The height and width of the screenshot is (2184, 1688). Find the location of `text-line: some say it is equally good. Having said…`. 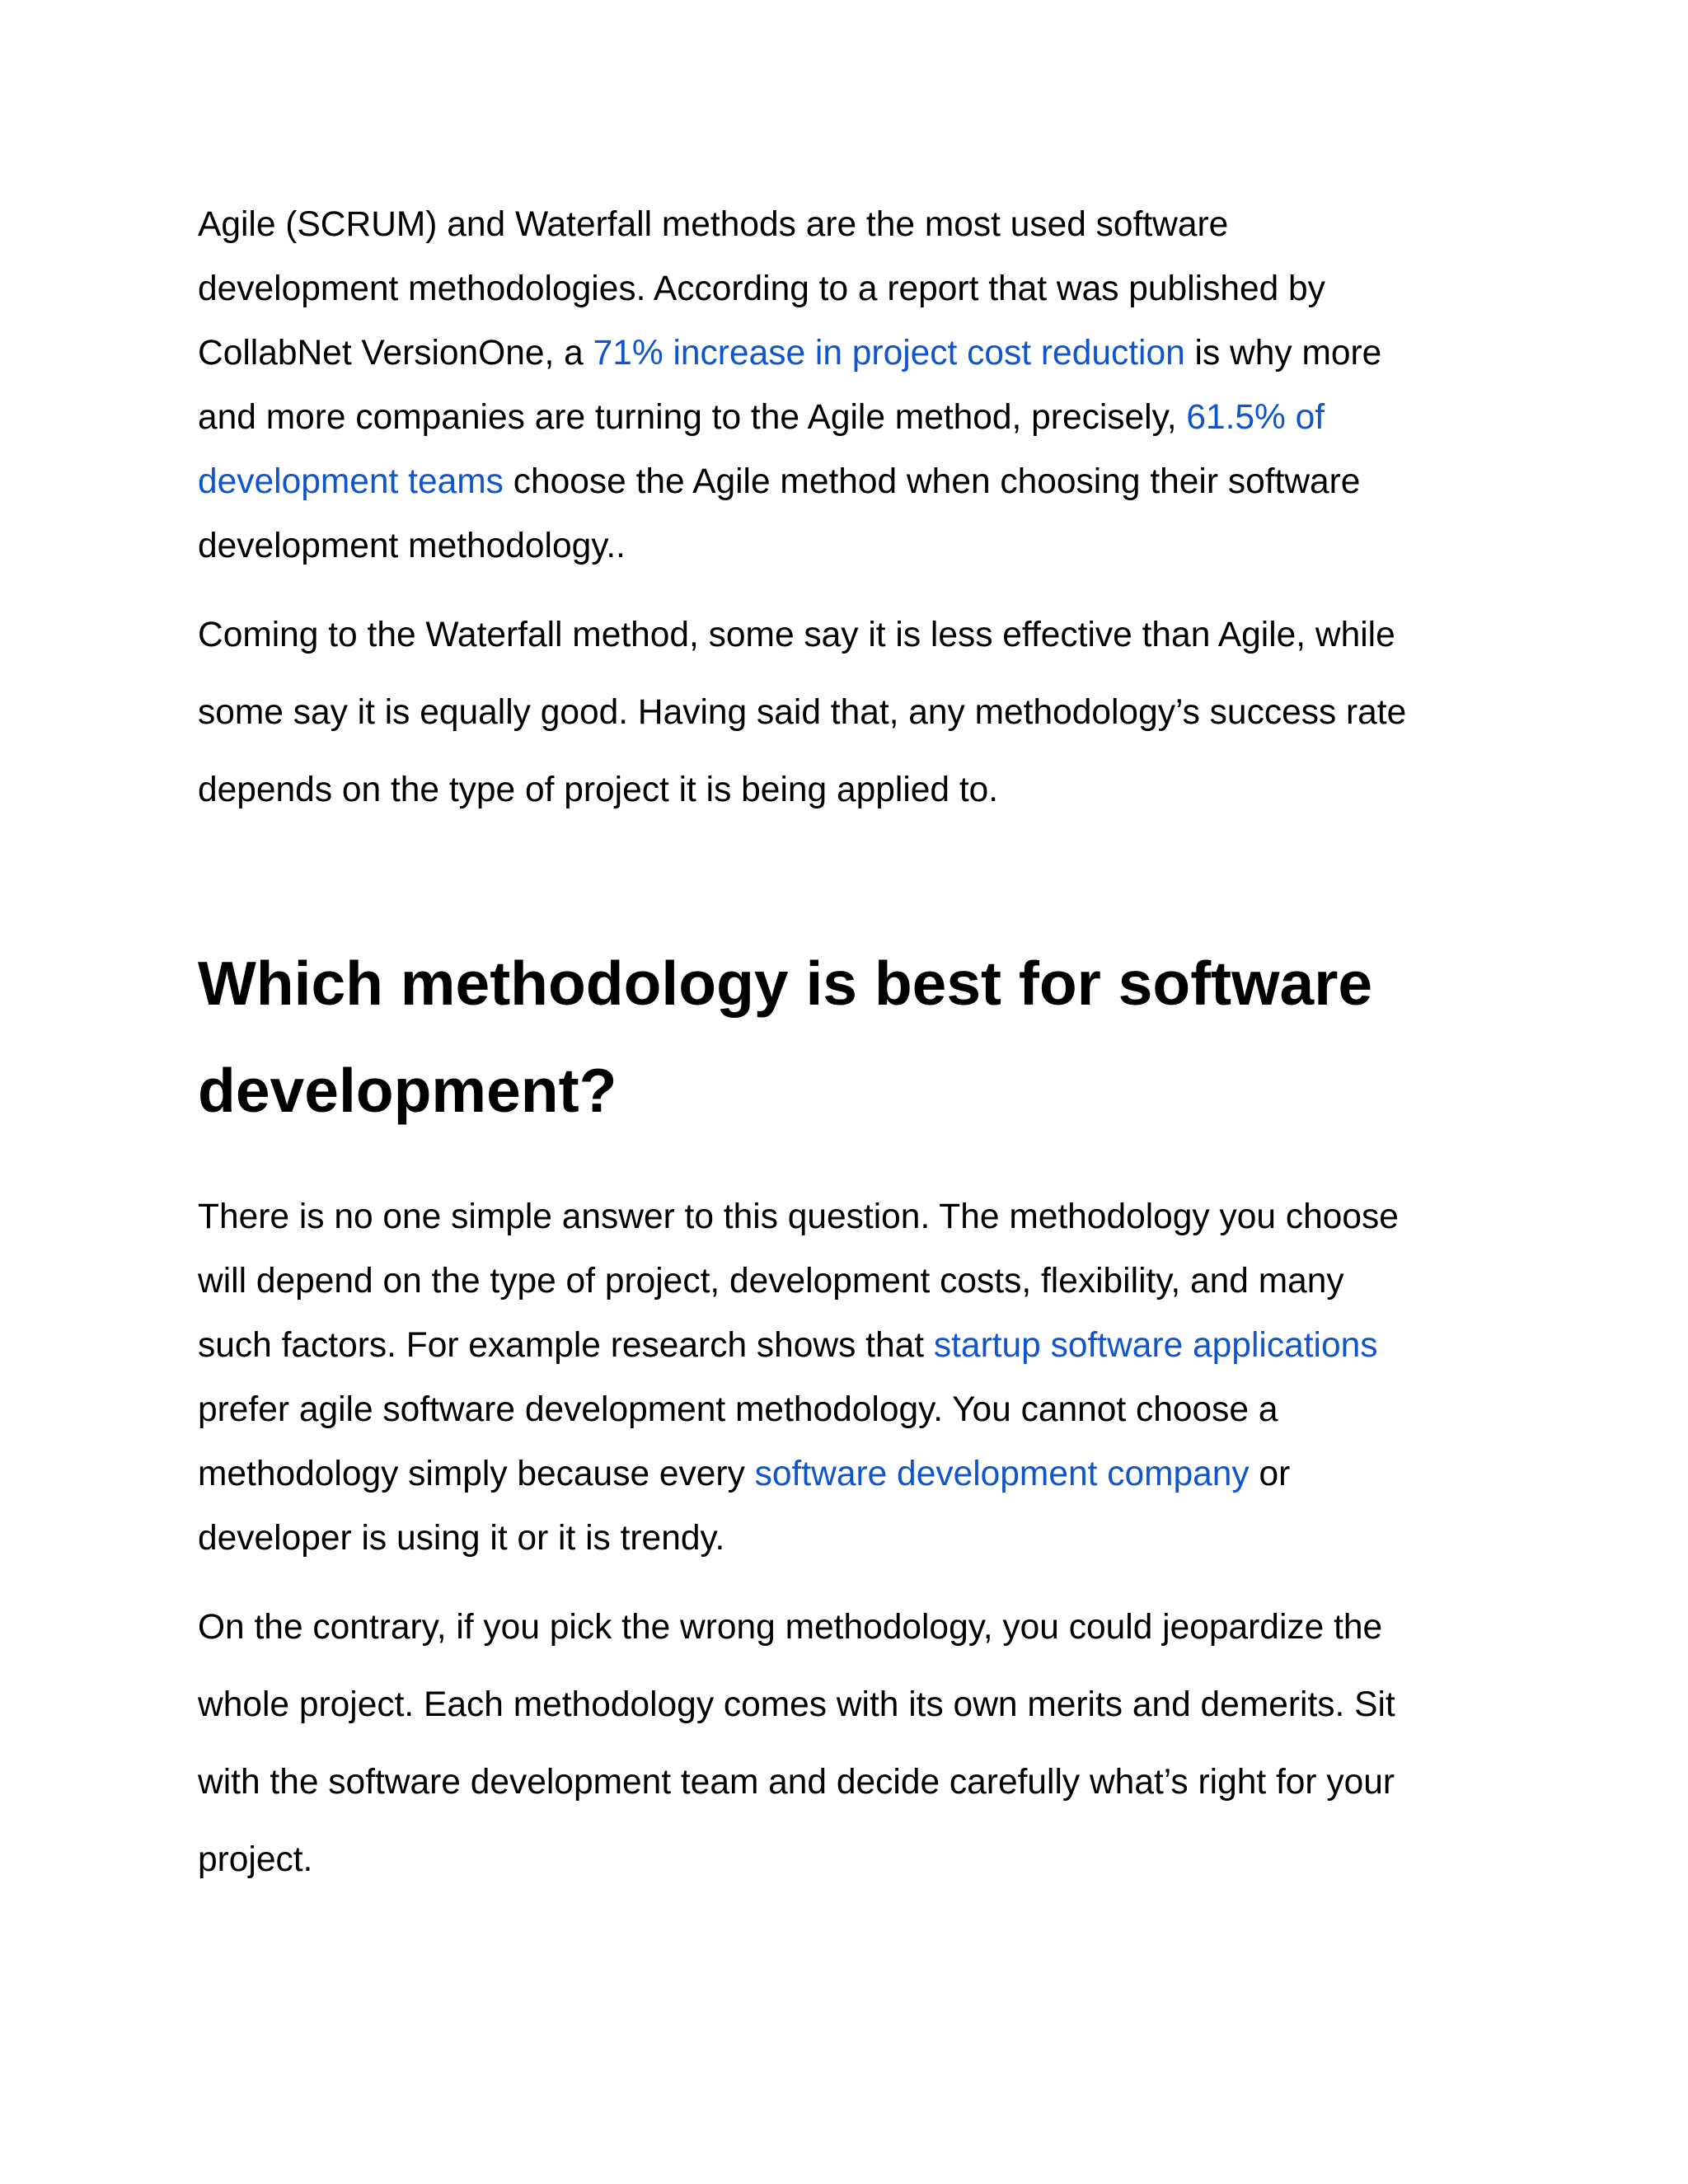

text-line: some say it is equally good. Having said… is located at coordinates (803, 712).